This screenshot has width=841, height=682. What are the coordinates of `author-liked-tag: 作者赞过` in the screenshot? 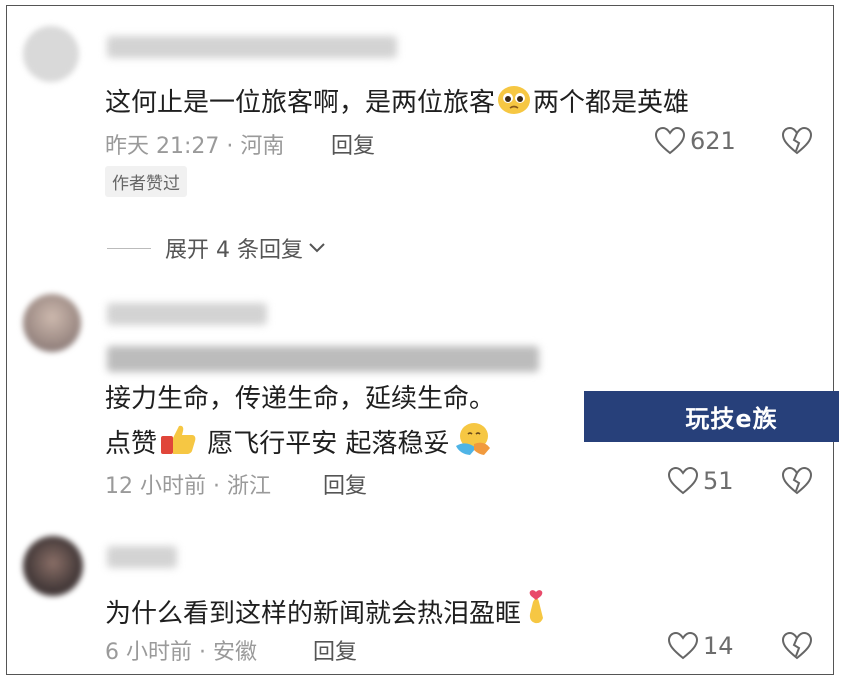 It's located at (146, 181).